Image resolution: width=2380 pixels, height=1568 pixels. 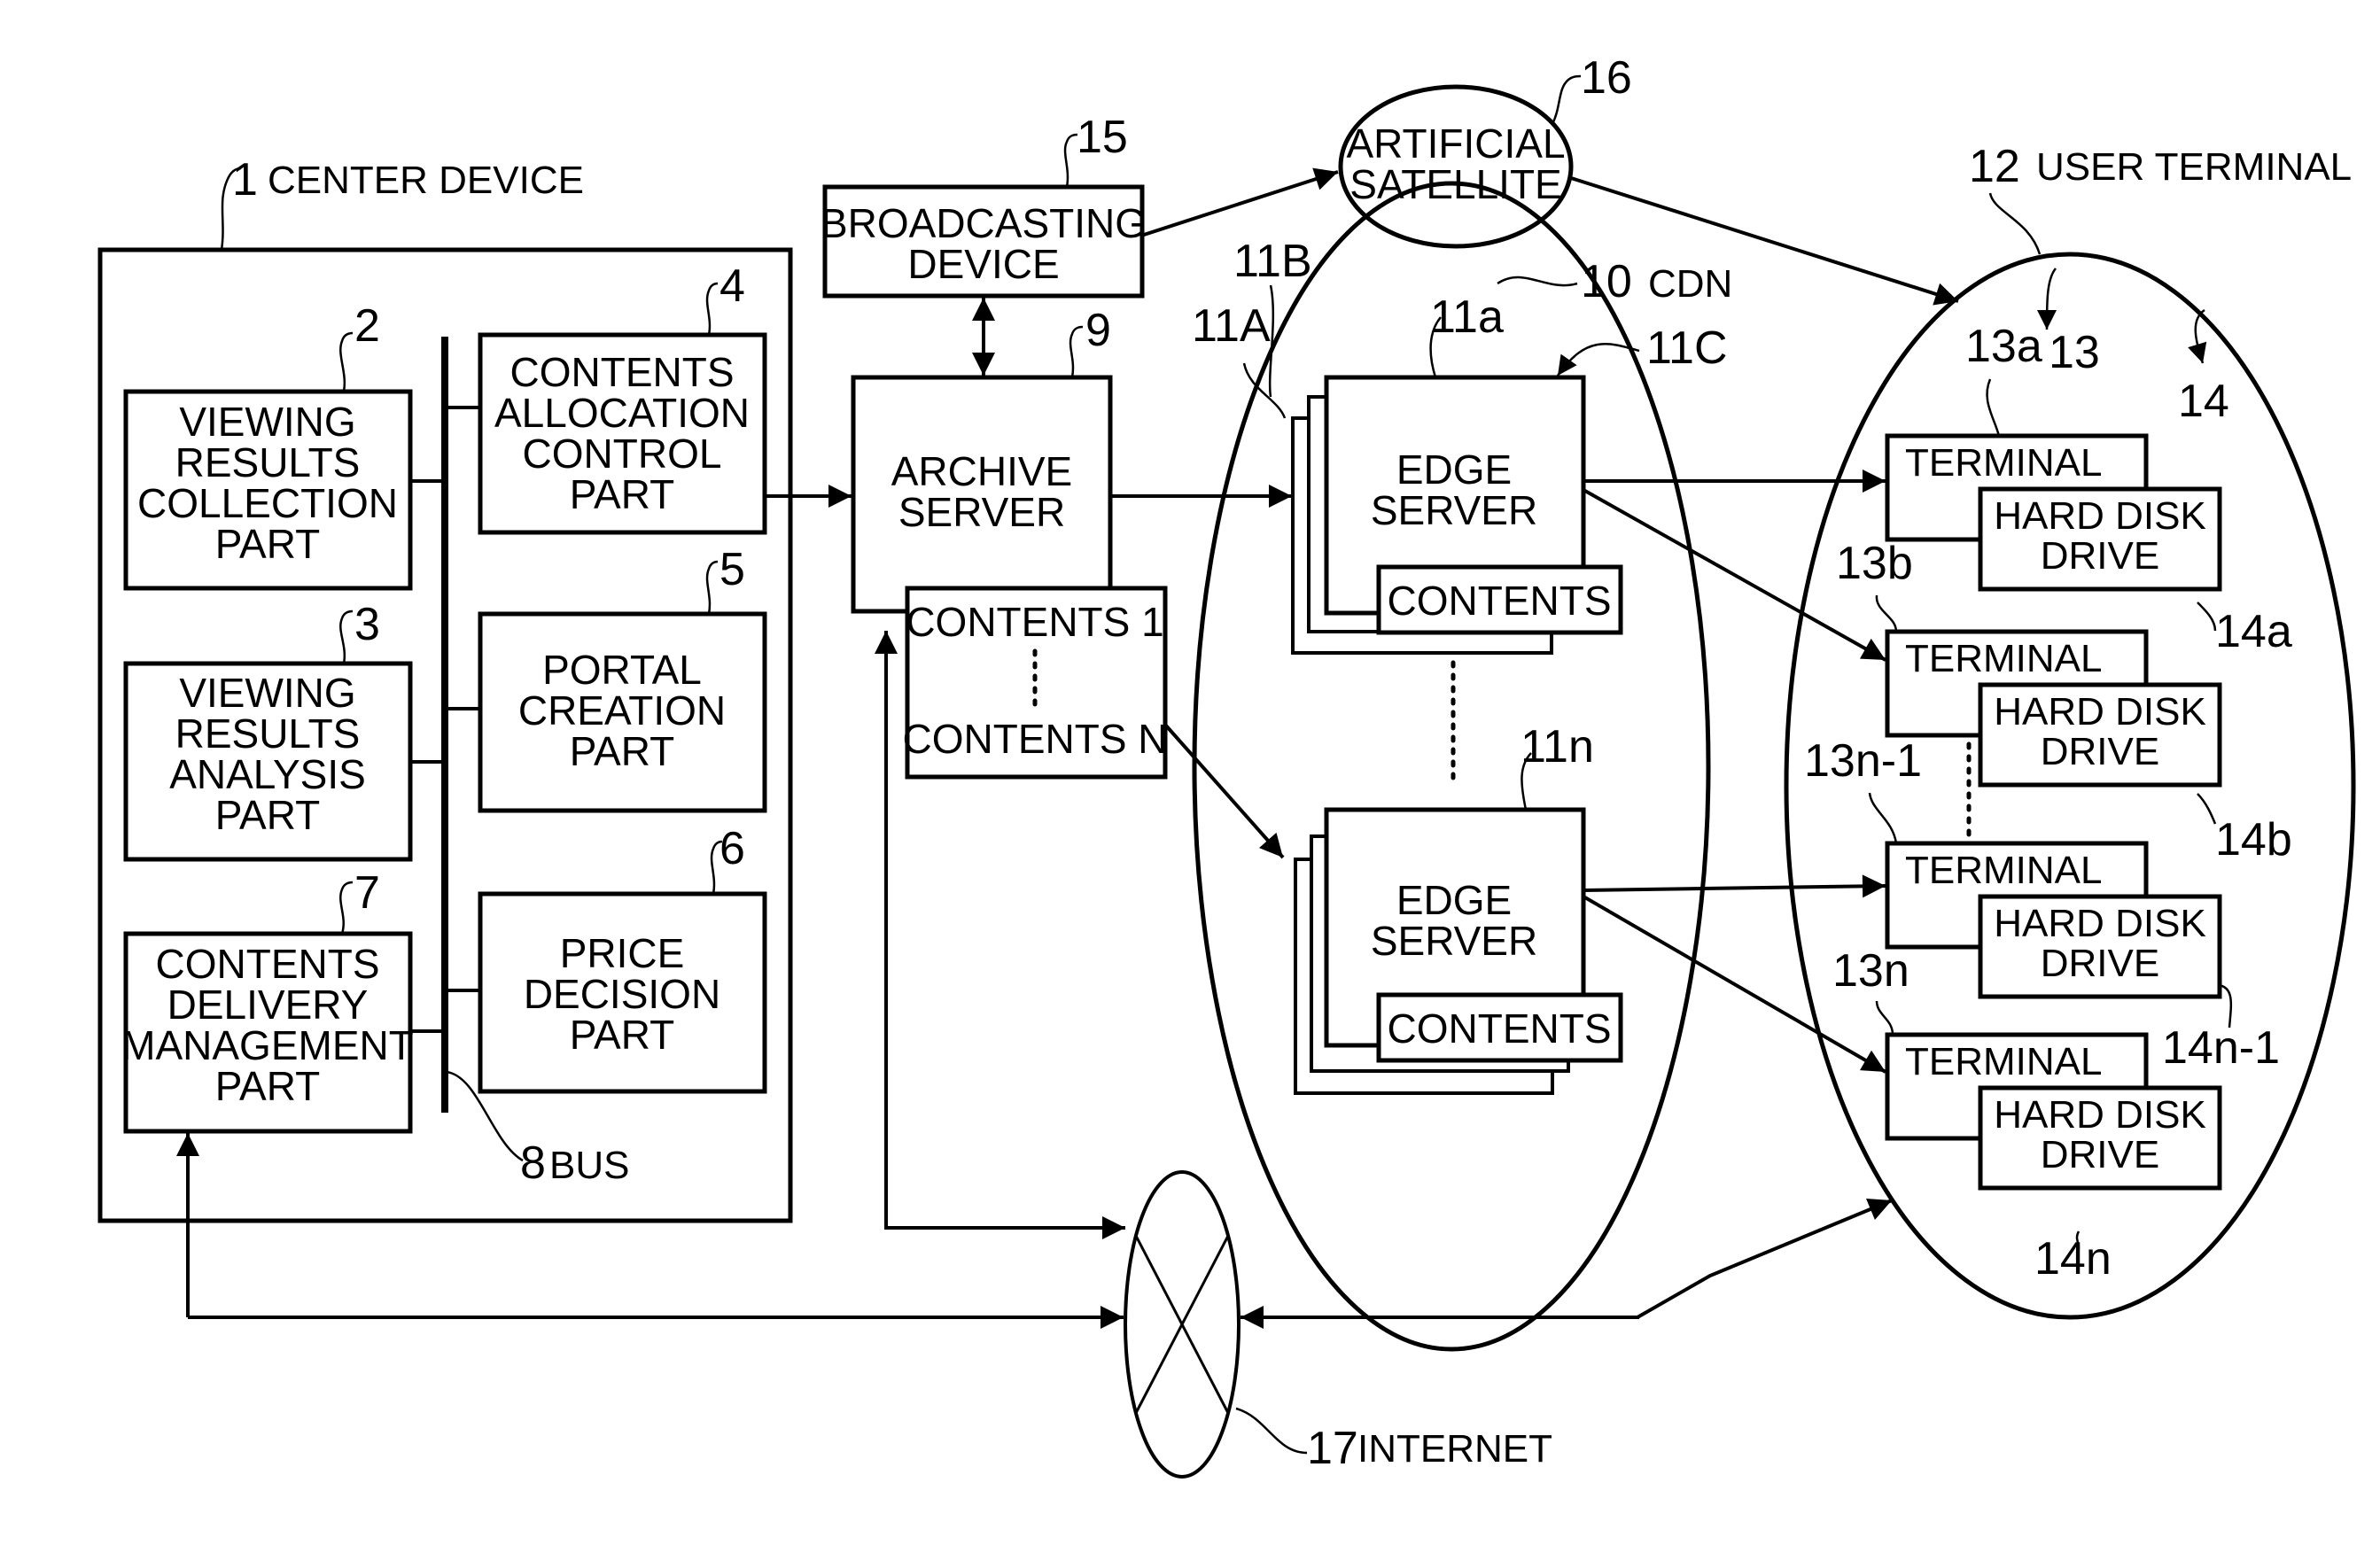 I want to click on ref-11n: 11n, so click(x=1557, y=746).